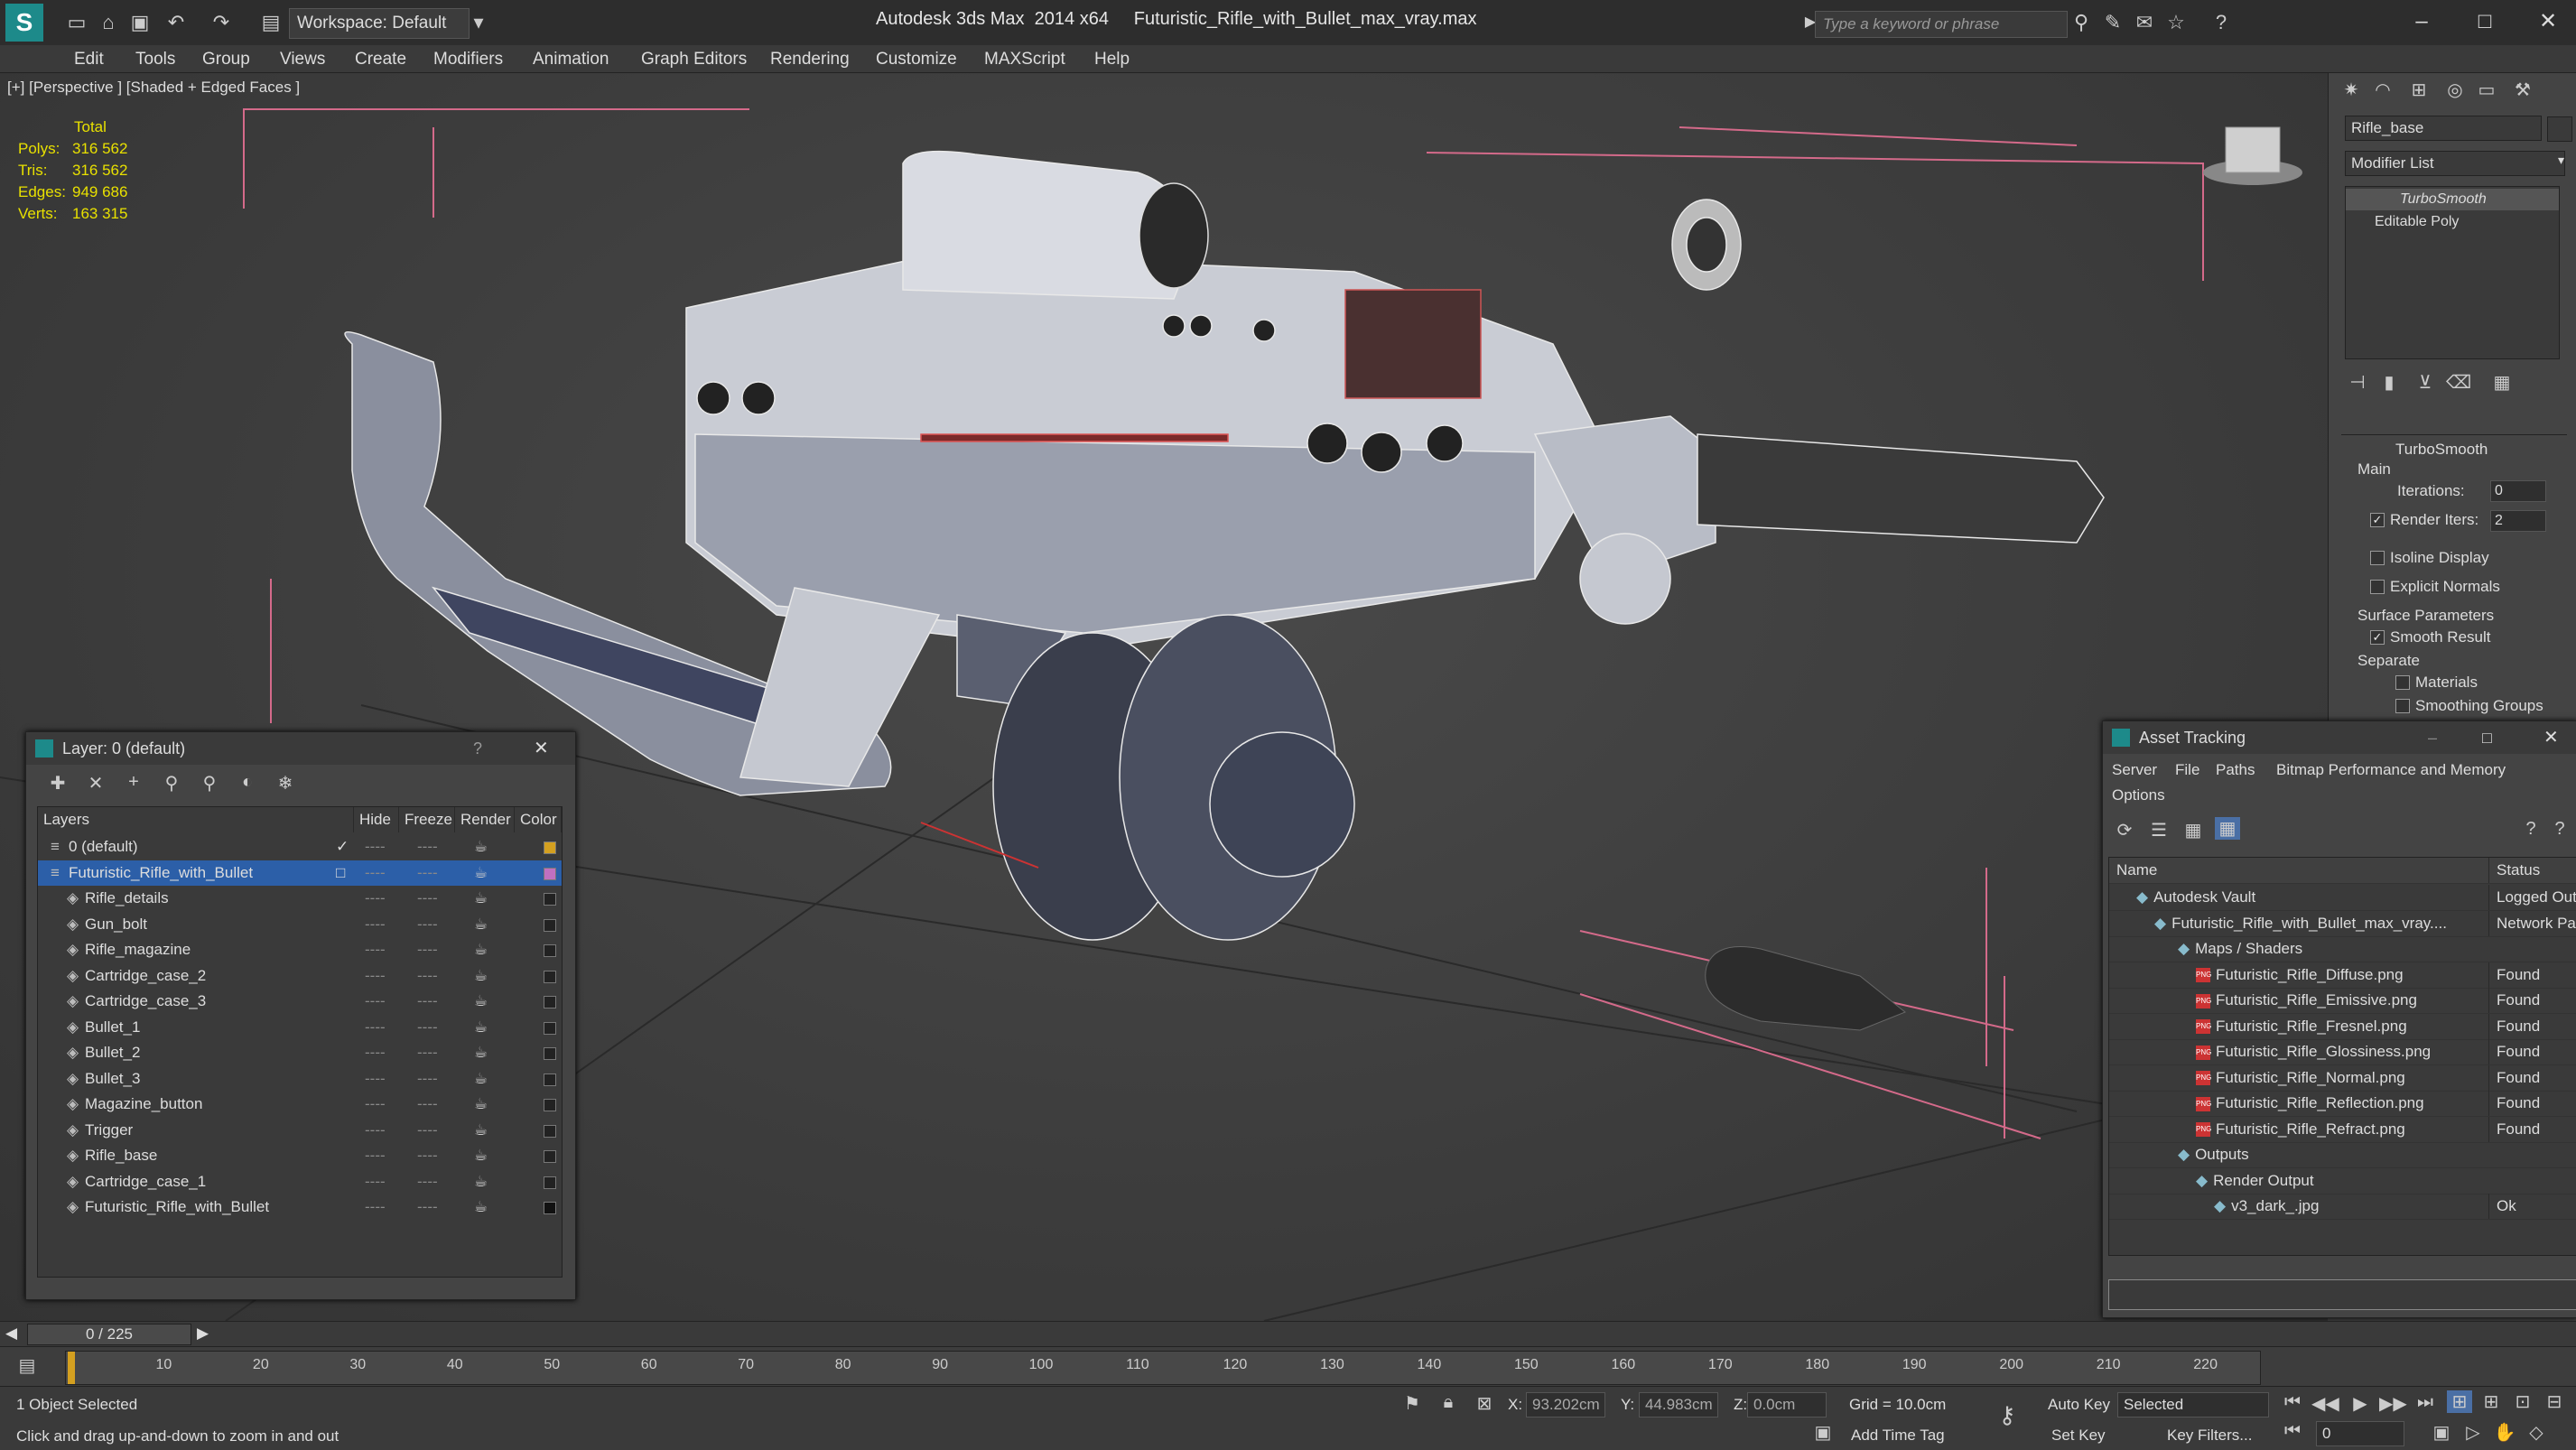 This screenshot has height=1450, width=2576. What do you see at coordinates (138, 949) in the screenshot?
I see `layer-name: Rifle_magazine` at bounding box center [138, 949].